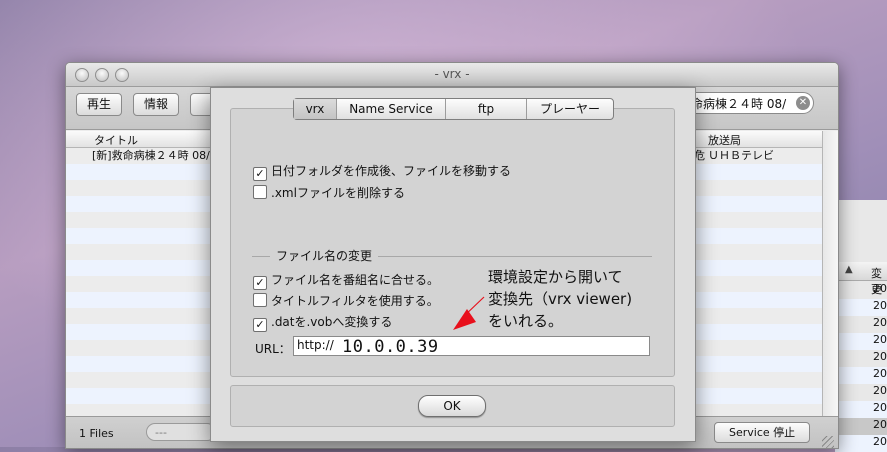 The image size is (887, 452). I want to click on preferences-tabs: vrx Name Service ftp プレーヤー, so click(453, 109).